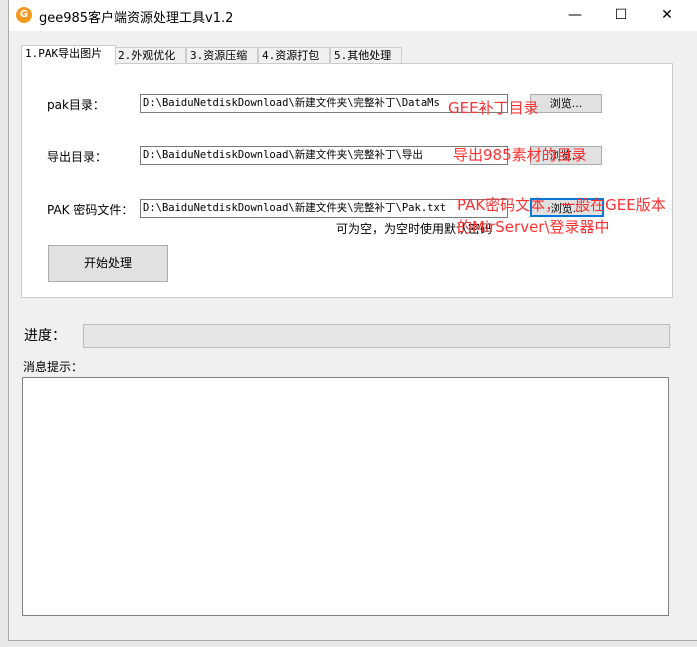 The width and height of the screenshot is (697, 647). Describe the element at coordinates (533, 227) in the screenshot. I see `annotation-pak-pwd-2: 的MirServer\登录器中` at that location.